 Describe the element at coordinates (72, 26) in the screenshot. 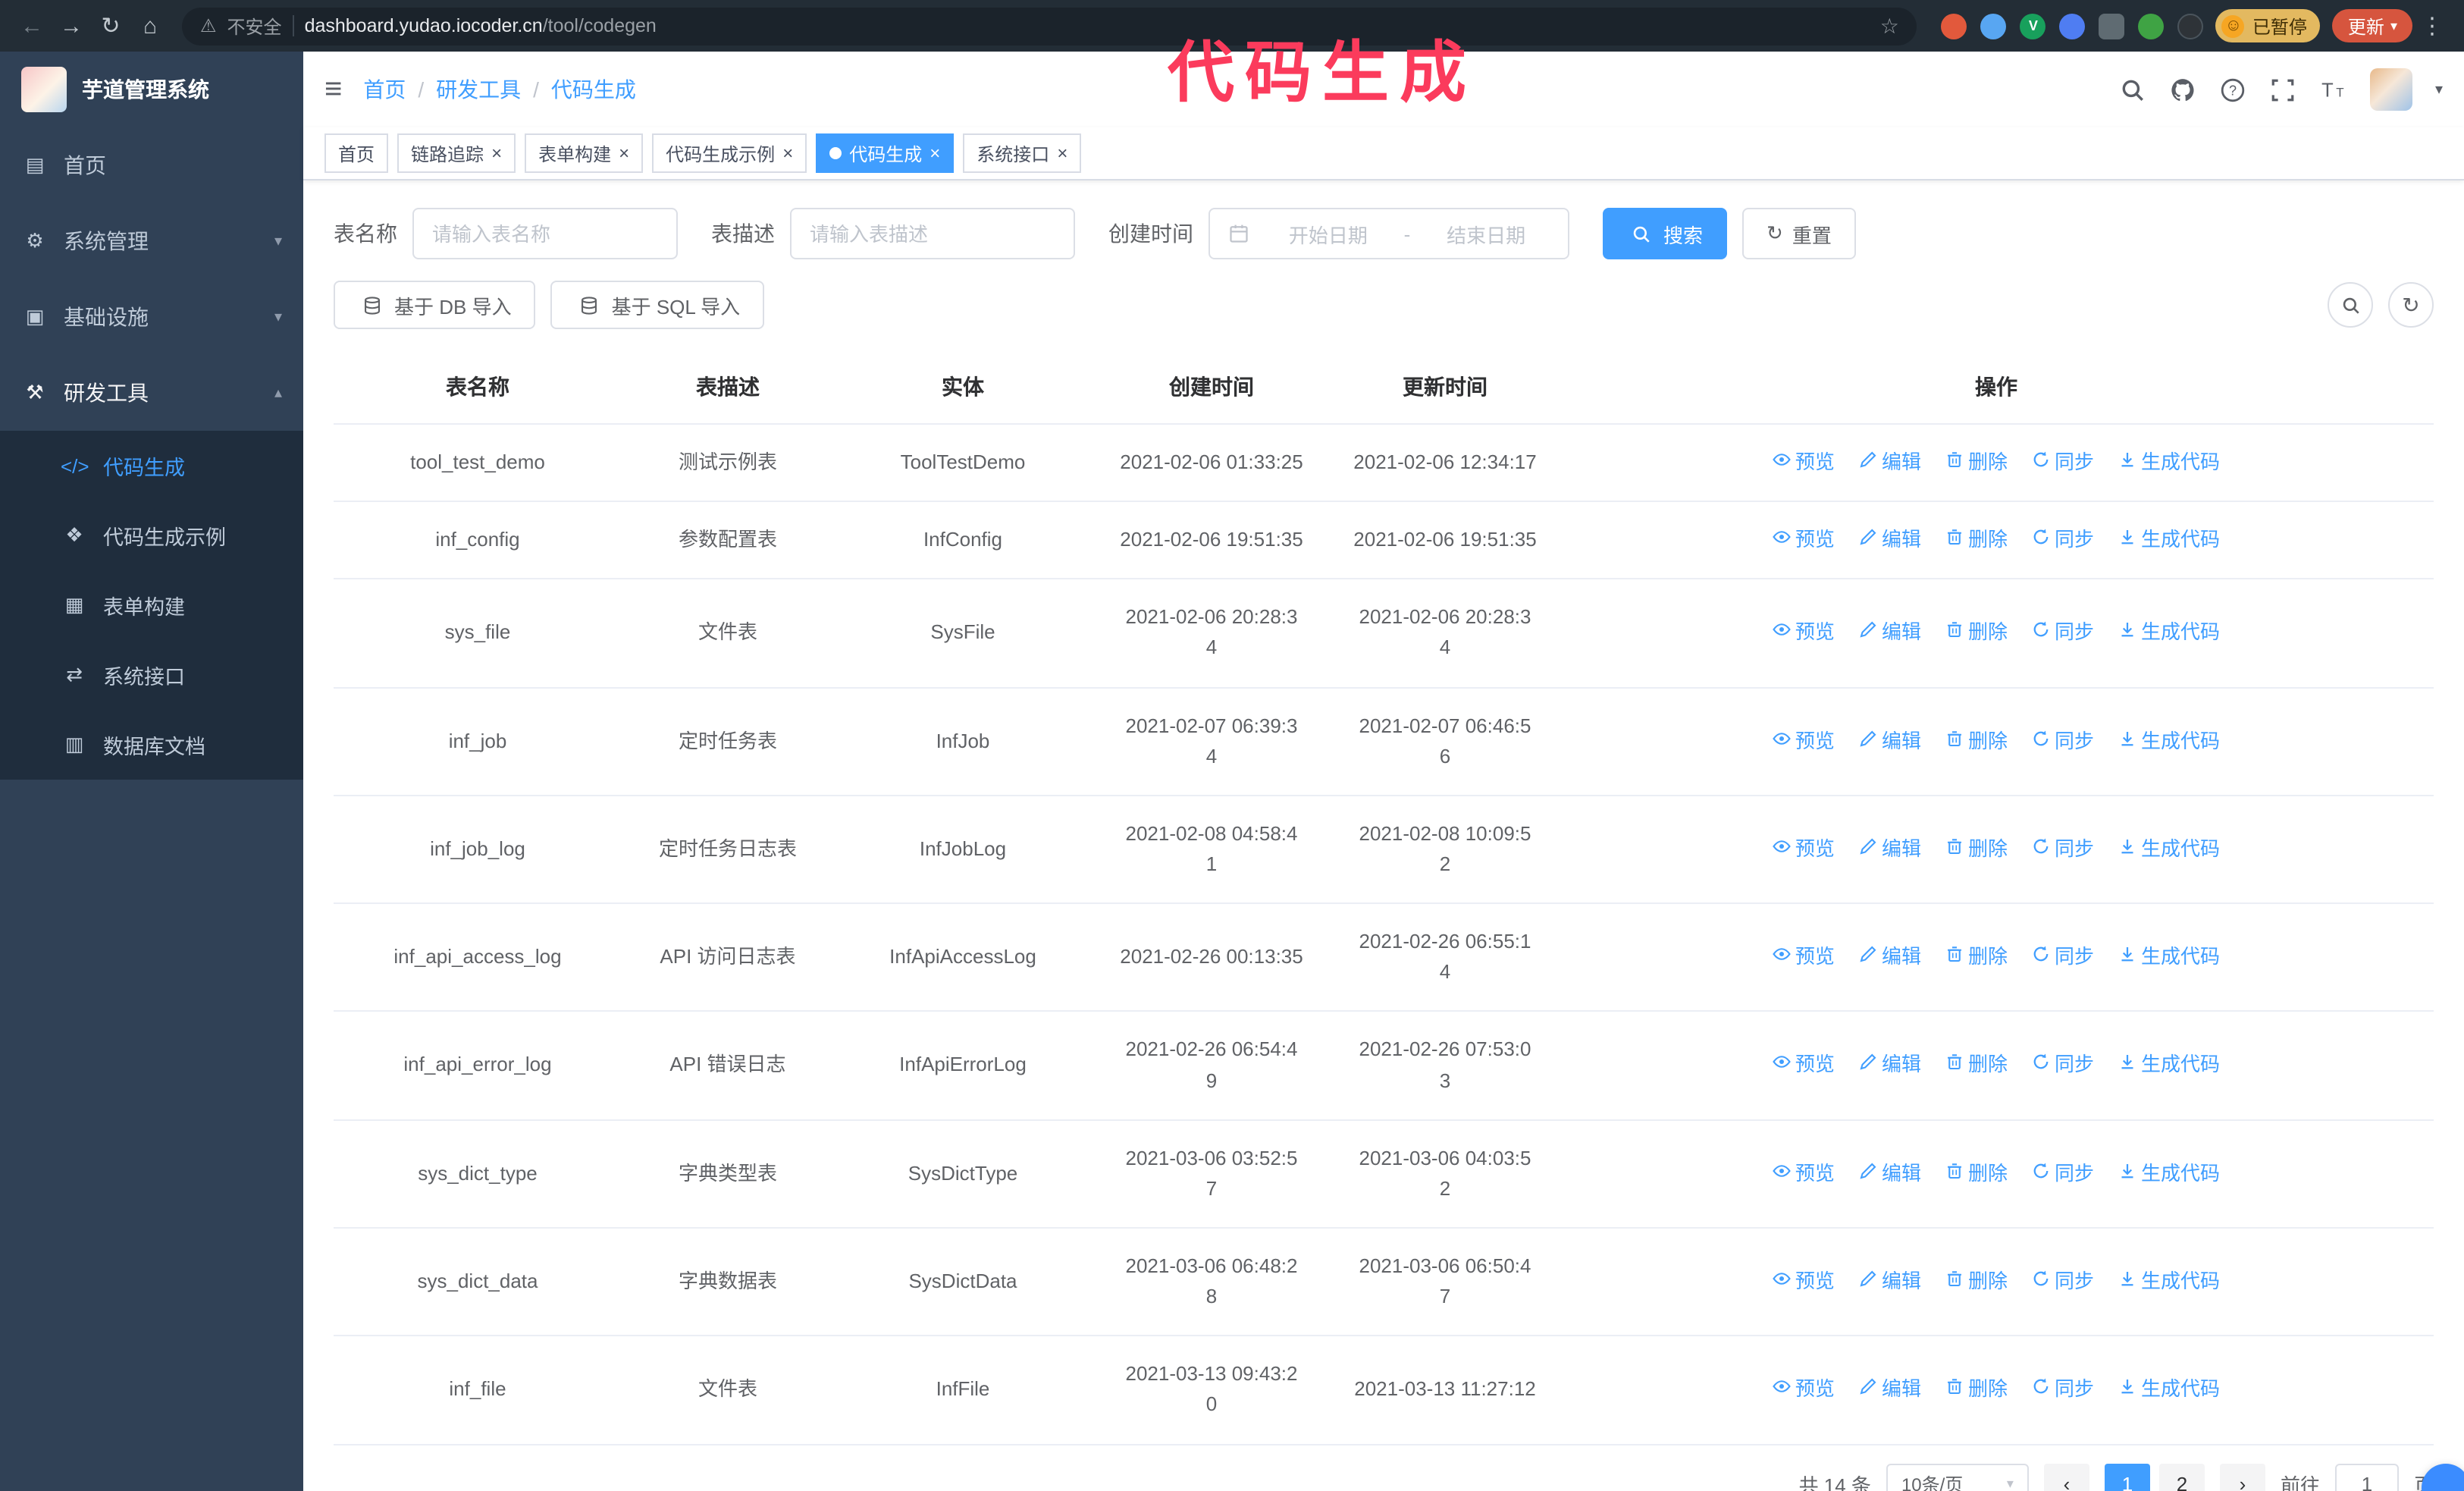

I see `forward-button: →` at that location.